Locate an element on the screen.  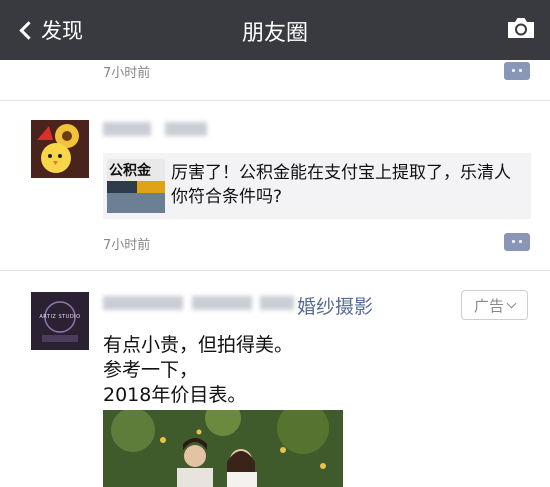
ad-label: 广告 is located at coordinates (488, 305).